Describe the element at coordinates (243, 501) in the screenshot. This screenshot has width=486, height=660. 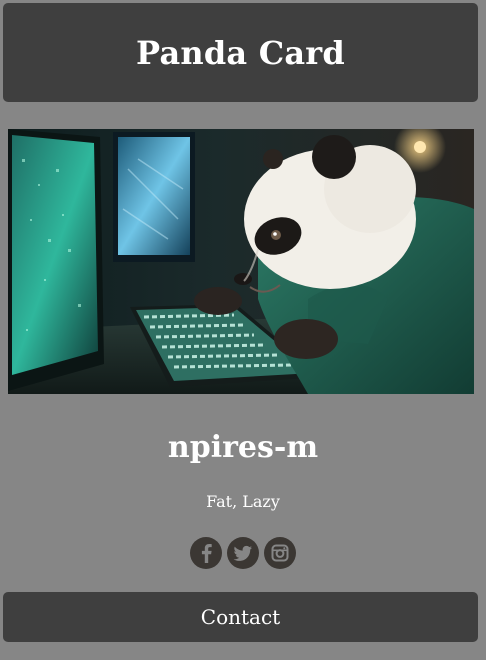
I see `profile-description: Fat, Lazy` at that location.